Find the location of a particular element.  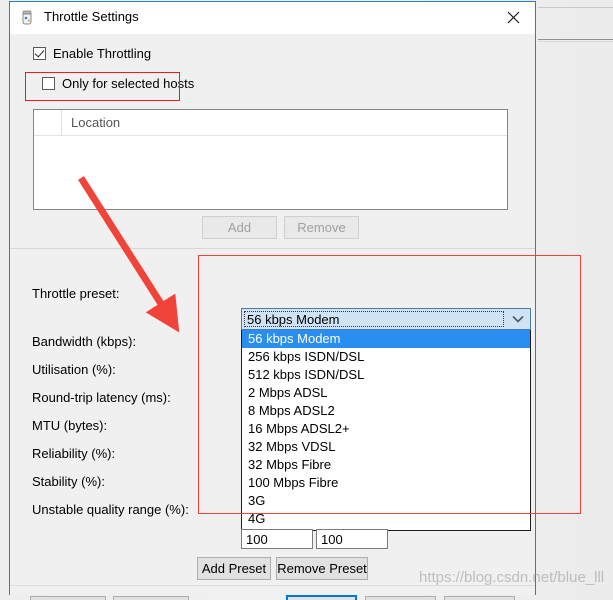

stability-label: Stability (%): is located at coordinates (68, 481).